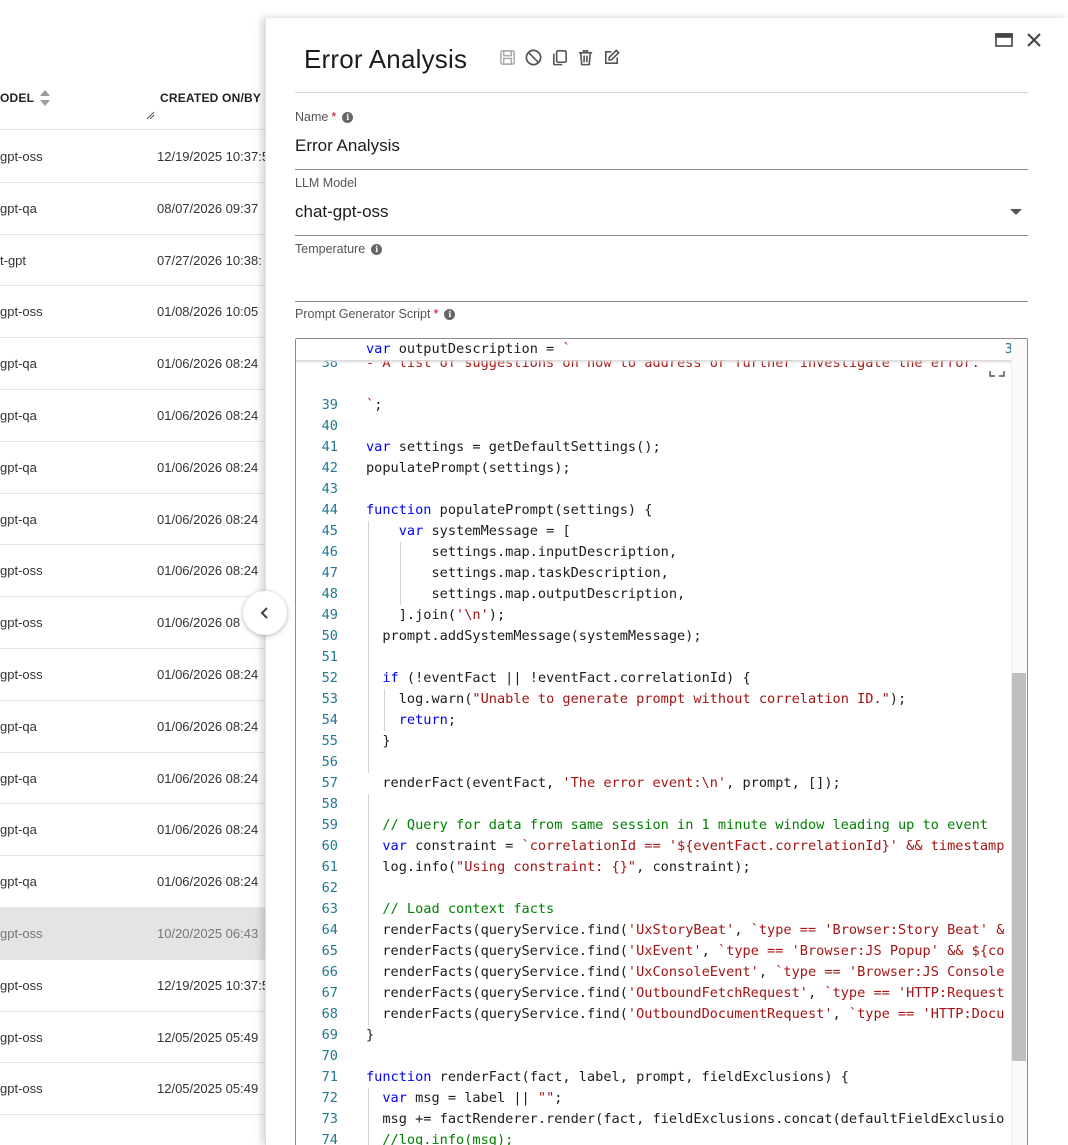  What do you see at coordinates (533, 636) in the screenshot?
I see `code-line: prompt.addSystemMessage(systemMessage);` at bounding box center [533, 636].